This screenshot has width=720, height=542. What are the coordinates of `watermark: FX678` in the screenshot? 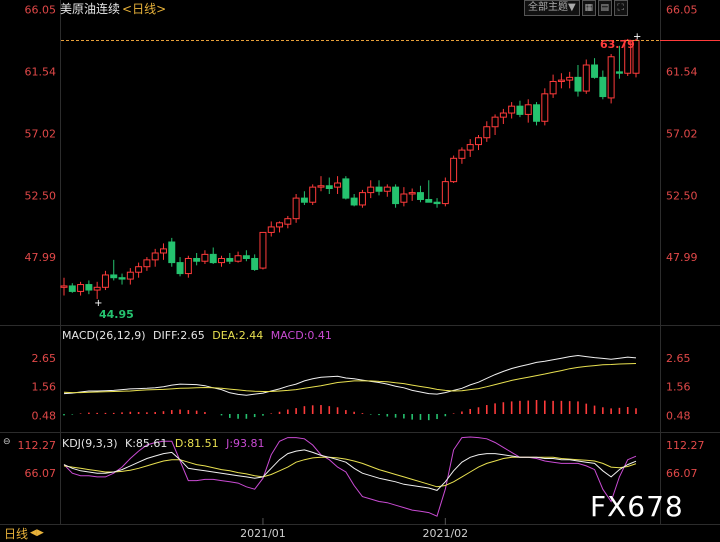 It's located at (637, 506).